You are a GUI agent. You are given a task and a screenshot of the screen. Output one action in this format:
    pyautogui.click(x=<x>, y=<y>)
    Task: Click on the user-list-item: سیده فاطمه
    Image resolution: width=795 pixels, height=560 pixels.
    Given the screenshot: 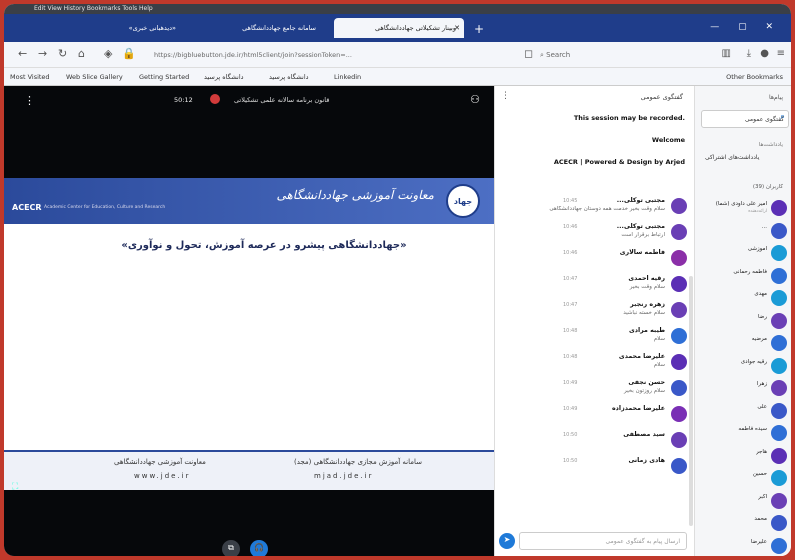 What is the action you would take?
    pyautogui.click(x=744, y=434)
    